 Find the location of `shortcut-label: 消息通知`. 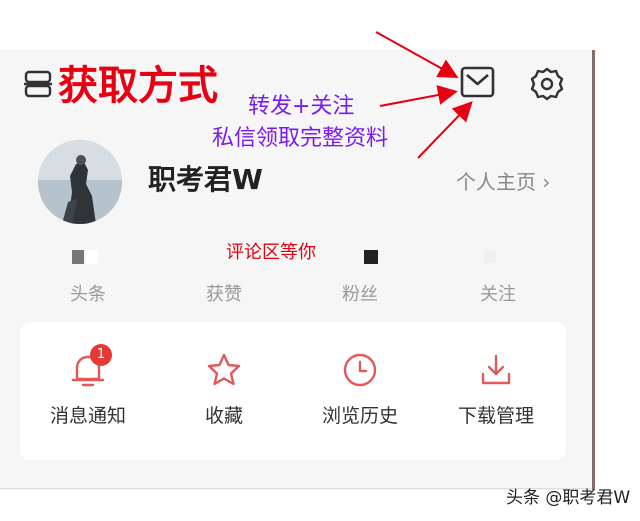

shortcut-label: 消息通知 is located at coordinates (87, 416).